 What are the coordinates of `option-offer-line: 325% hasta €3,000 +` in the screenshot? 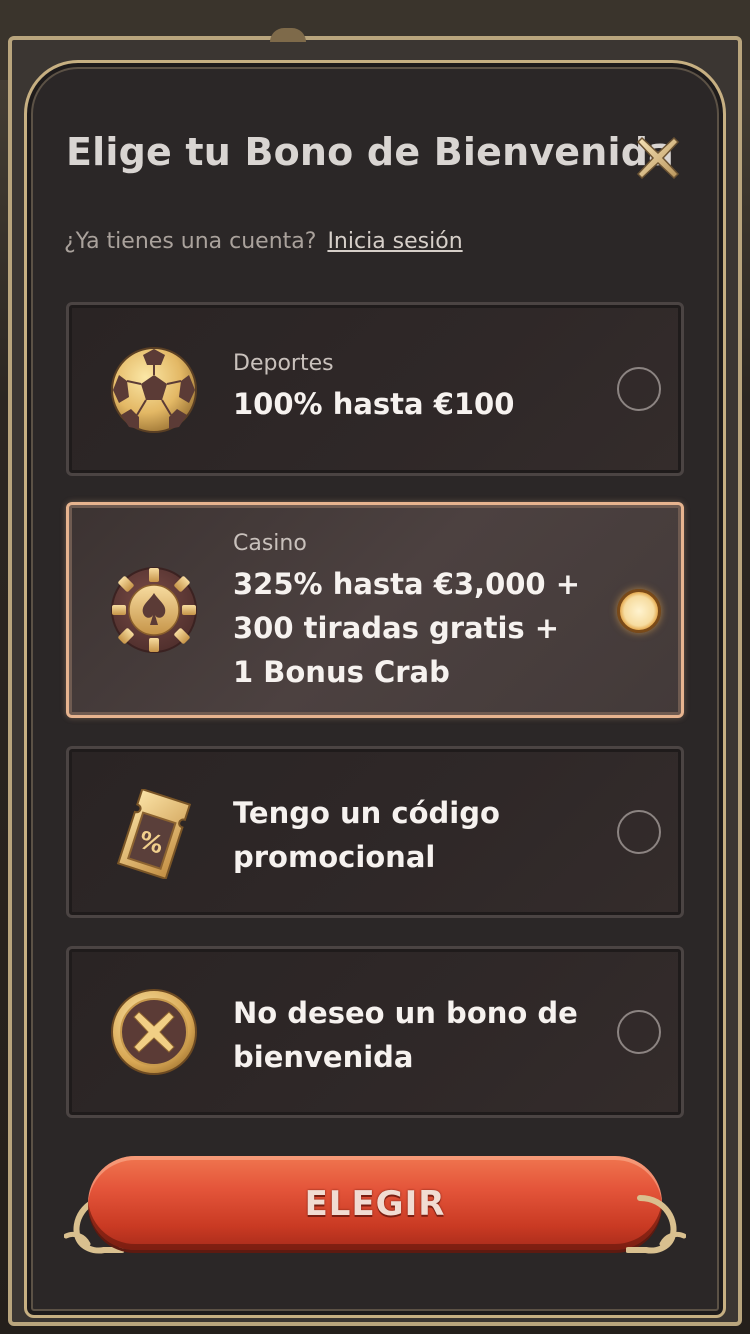 It's located at (406, 584).